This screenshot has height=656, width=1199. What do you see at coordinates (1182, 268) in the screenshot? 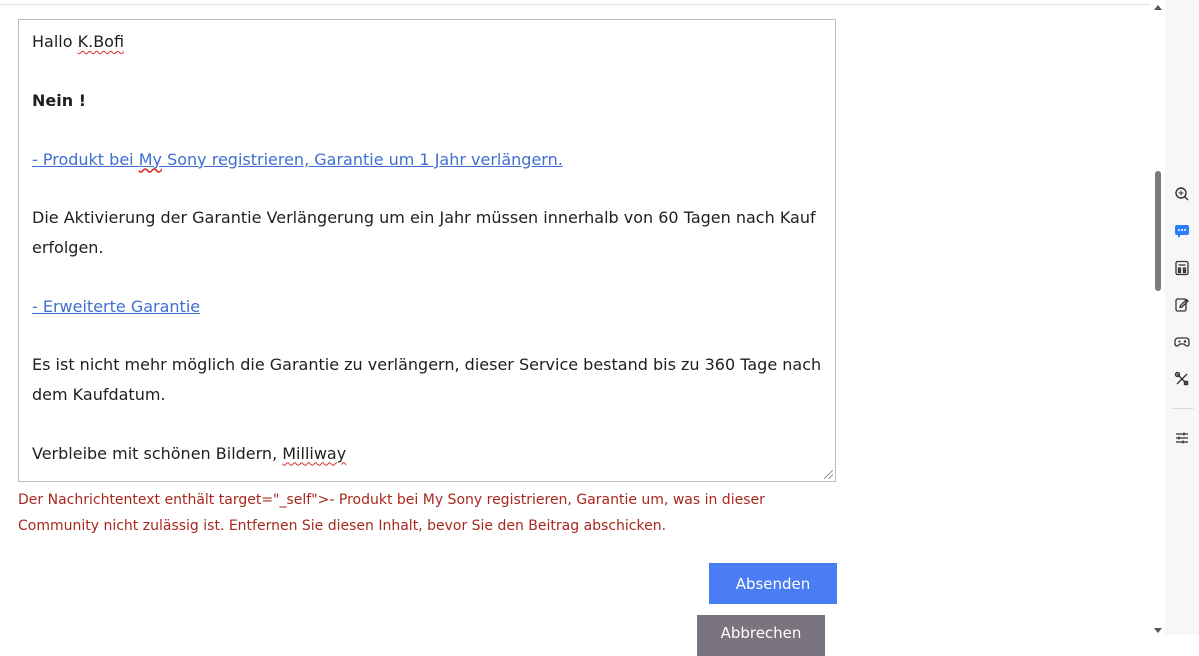
I see `calculator-icon` at bounding box center [1182, 268].